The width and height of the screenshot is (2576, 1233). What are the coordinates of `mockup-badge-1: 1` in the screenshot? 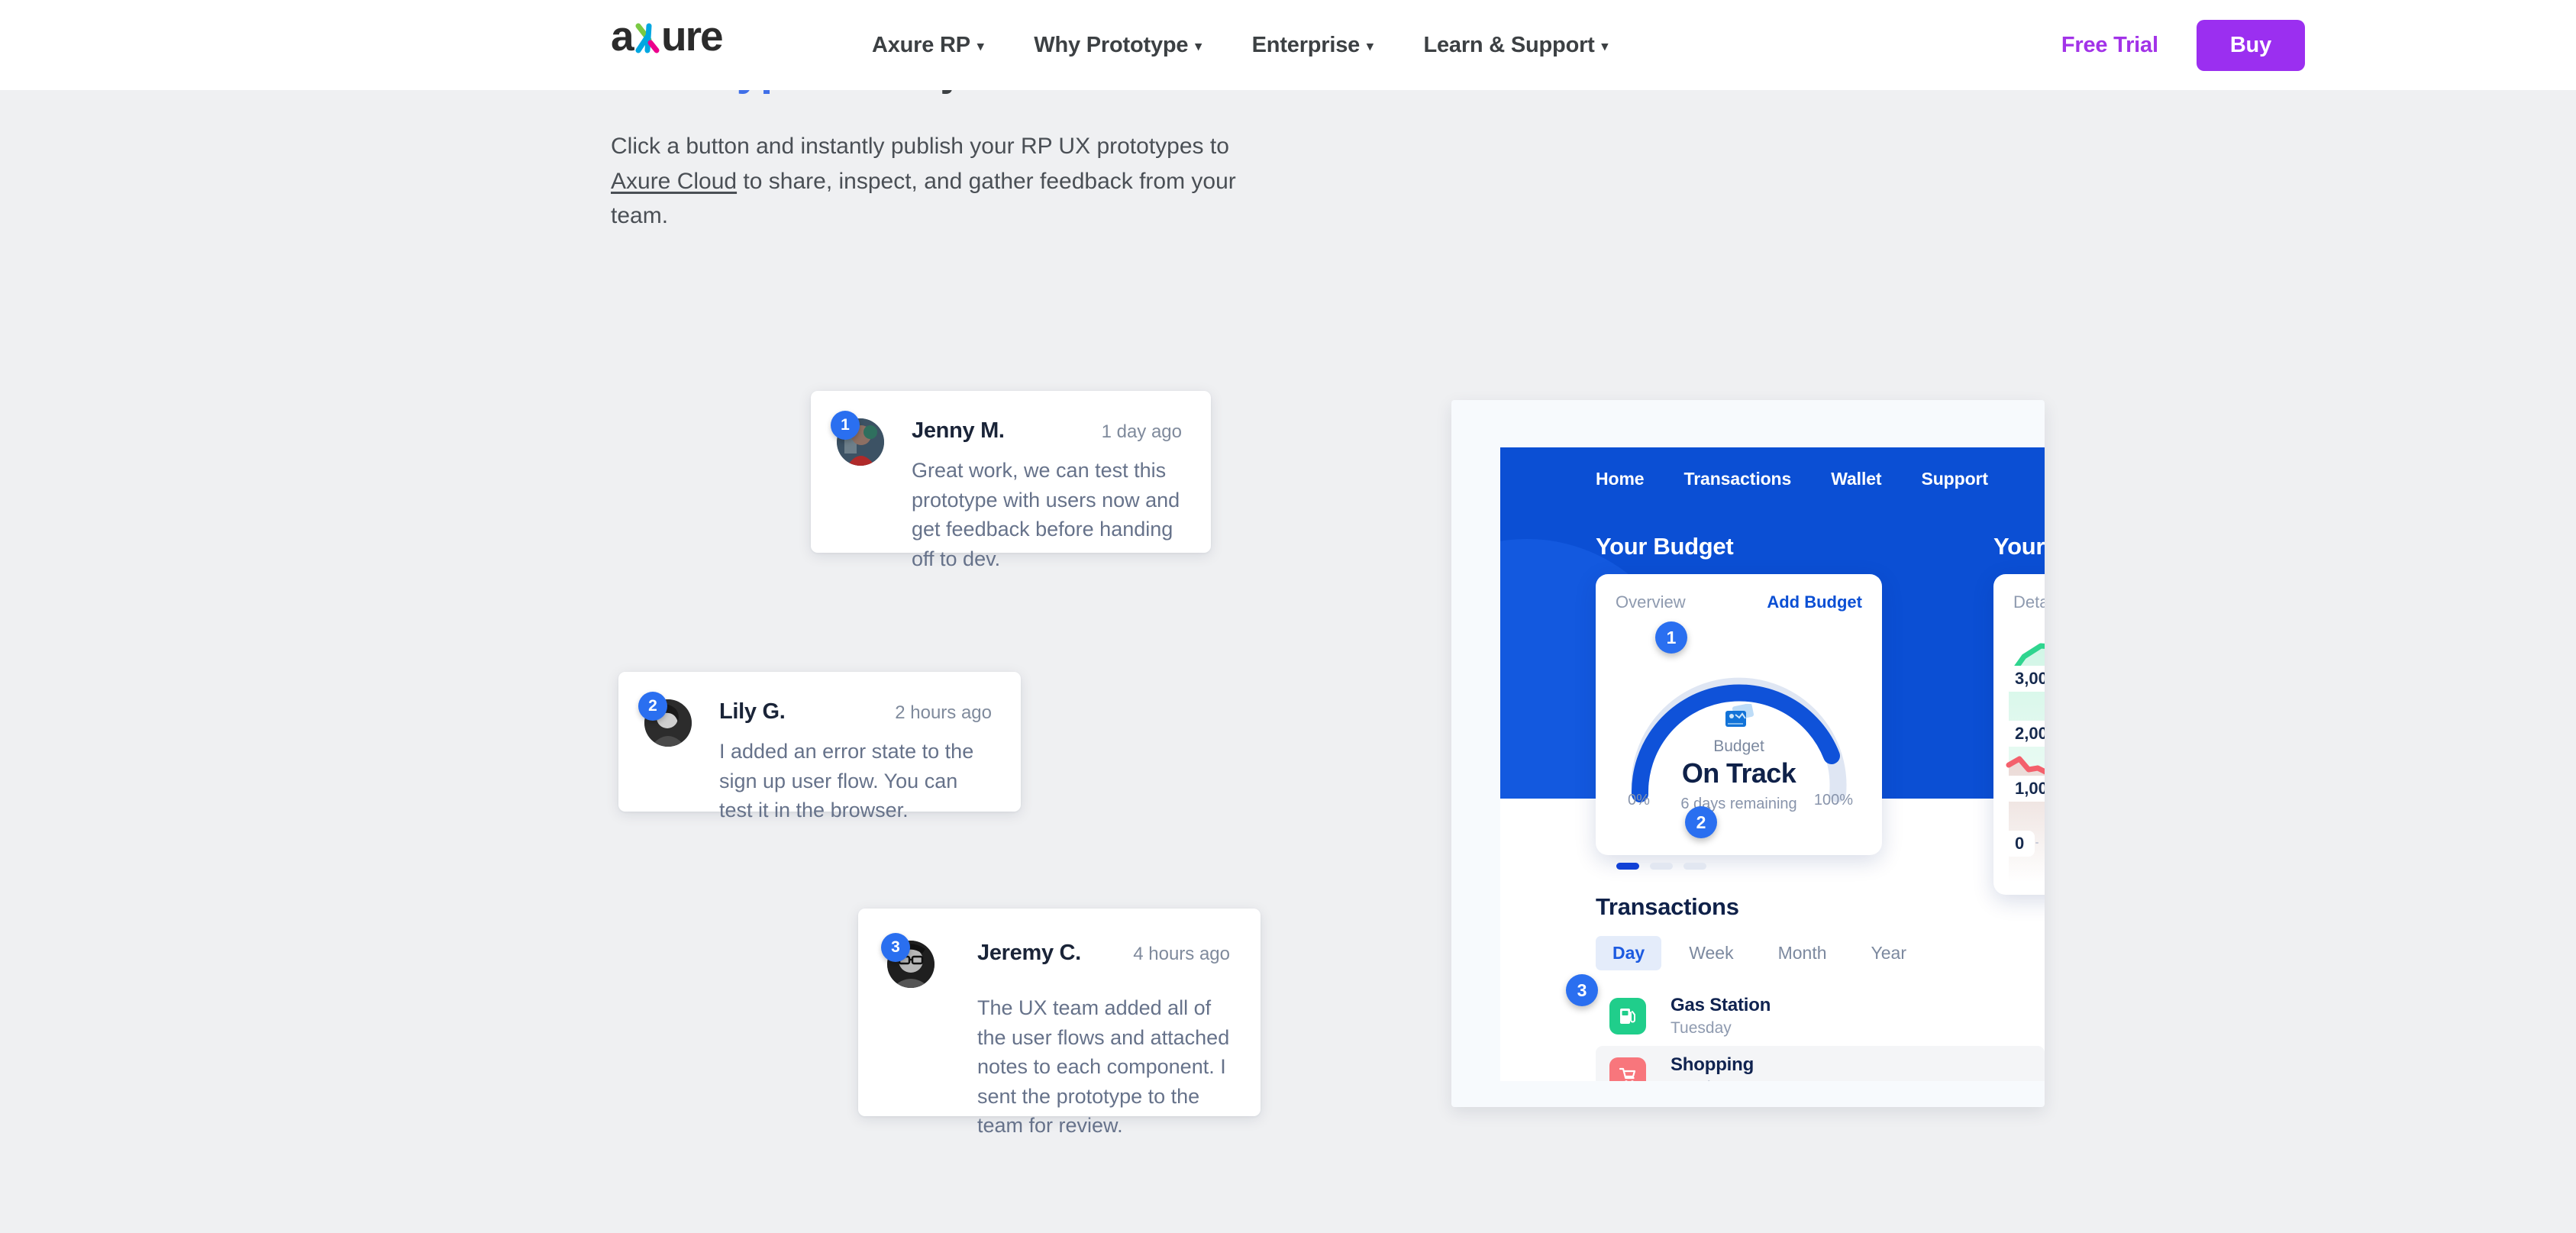 It's located at (1671, 638).